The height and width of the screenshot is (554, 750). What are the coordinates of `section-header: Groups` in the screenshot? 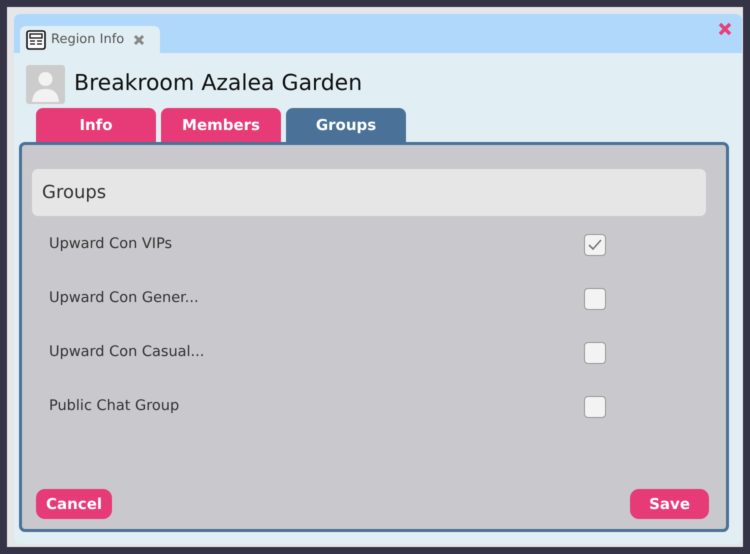 It's located at (369, 192).